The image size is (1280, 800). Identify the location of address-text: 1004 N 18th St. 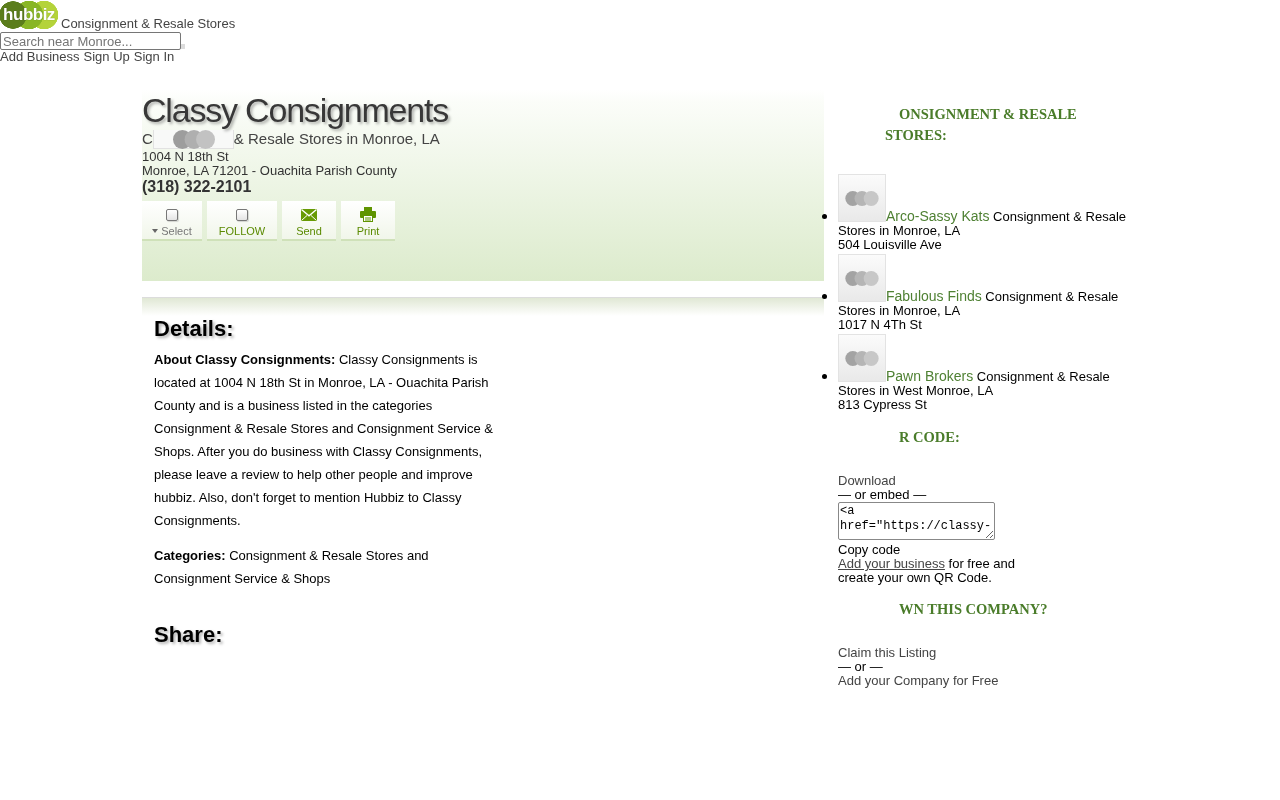
(185, 157).